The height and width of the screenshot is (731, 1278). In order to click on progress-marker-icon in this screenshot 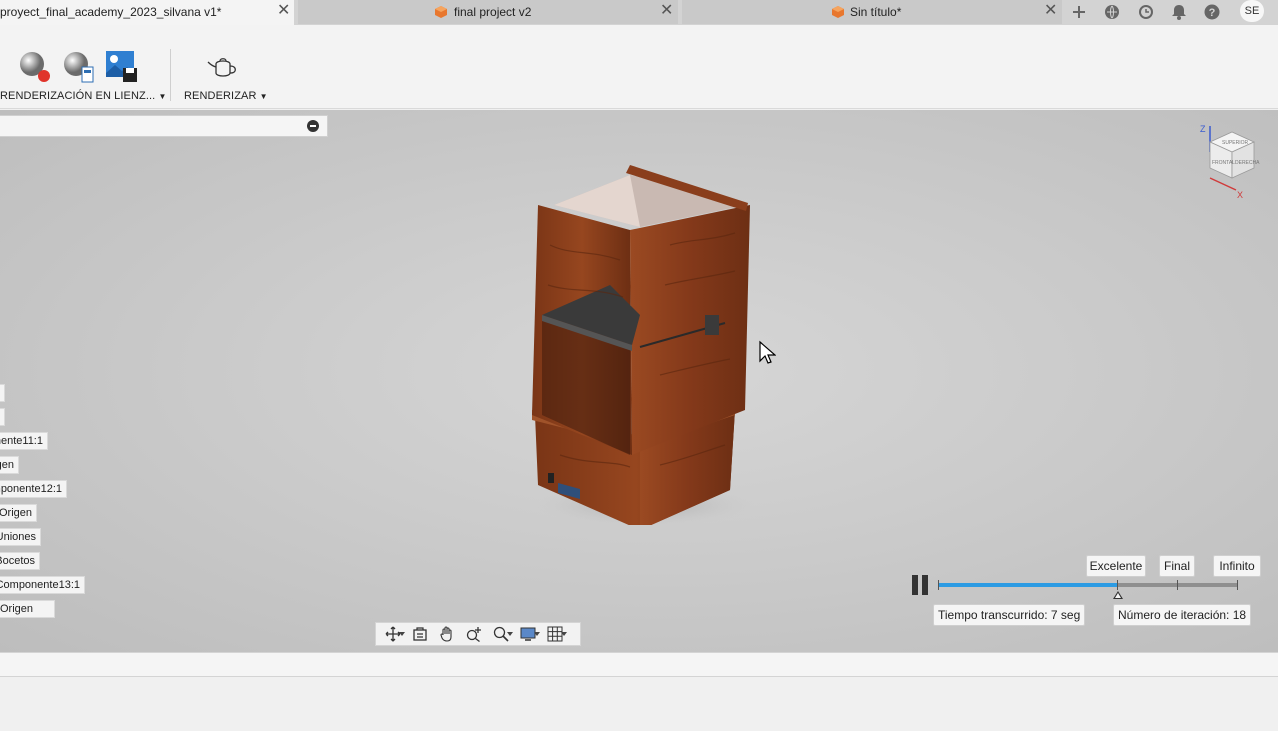, I will do `click(1118, 595)`.